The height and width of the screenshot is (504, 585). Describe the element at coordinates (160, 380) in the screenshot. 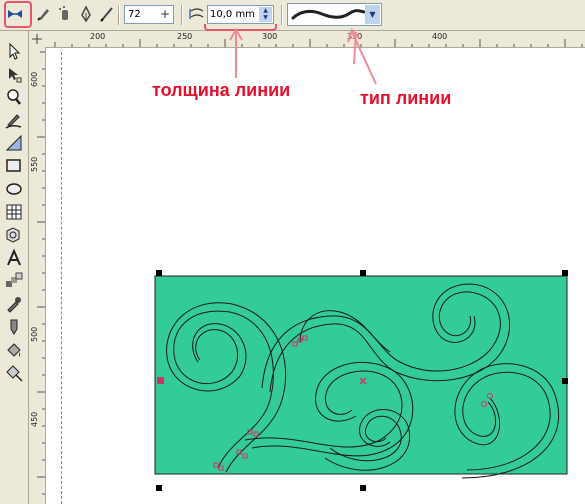

I see `side-handle` at that location.